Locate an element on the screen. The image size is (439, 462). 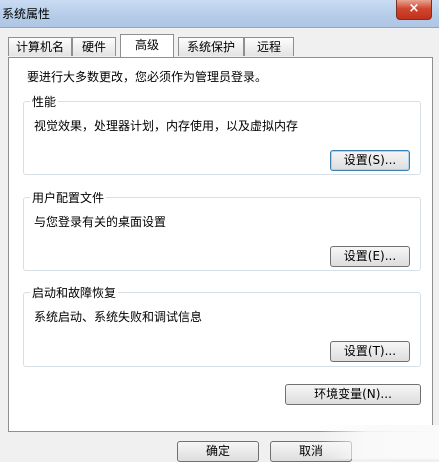
title-bar: 系统属性 × is located at coordinates (219, 14).